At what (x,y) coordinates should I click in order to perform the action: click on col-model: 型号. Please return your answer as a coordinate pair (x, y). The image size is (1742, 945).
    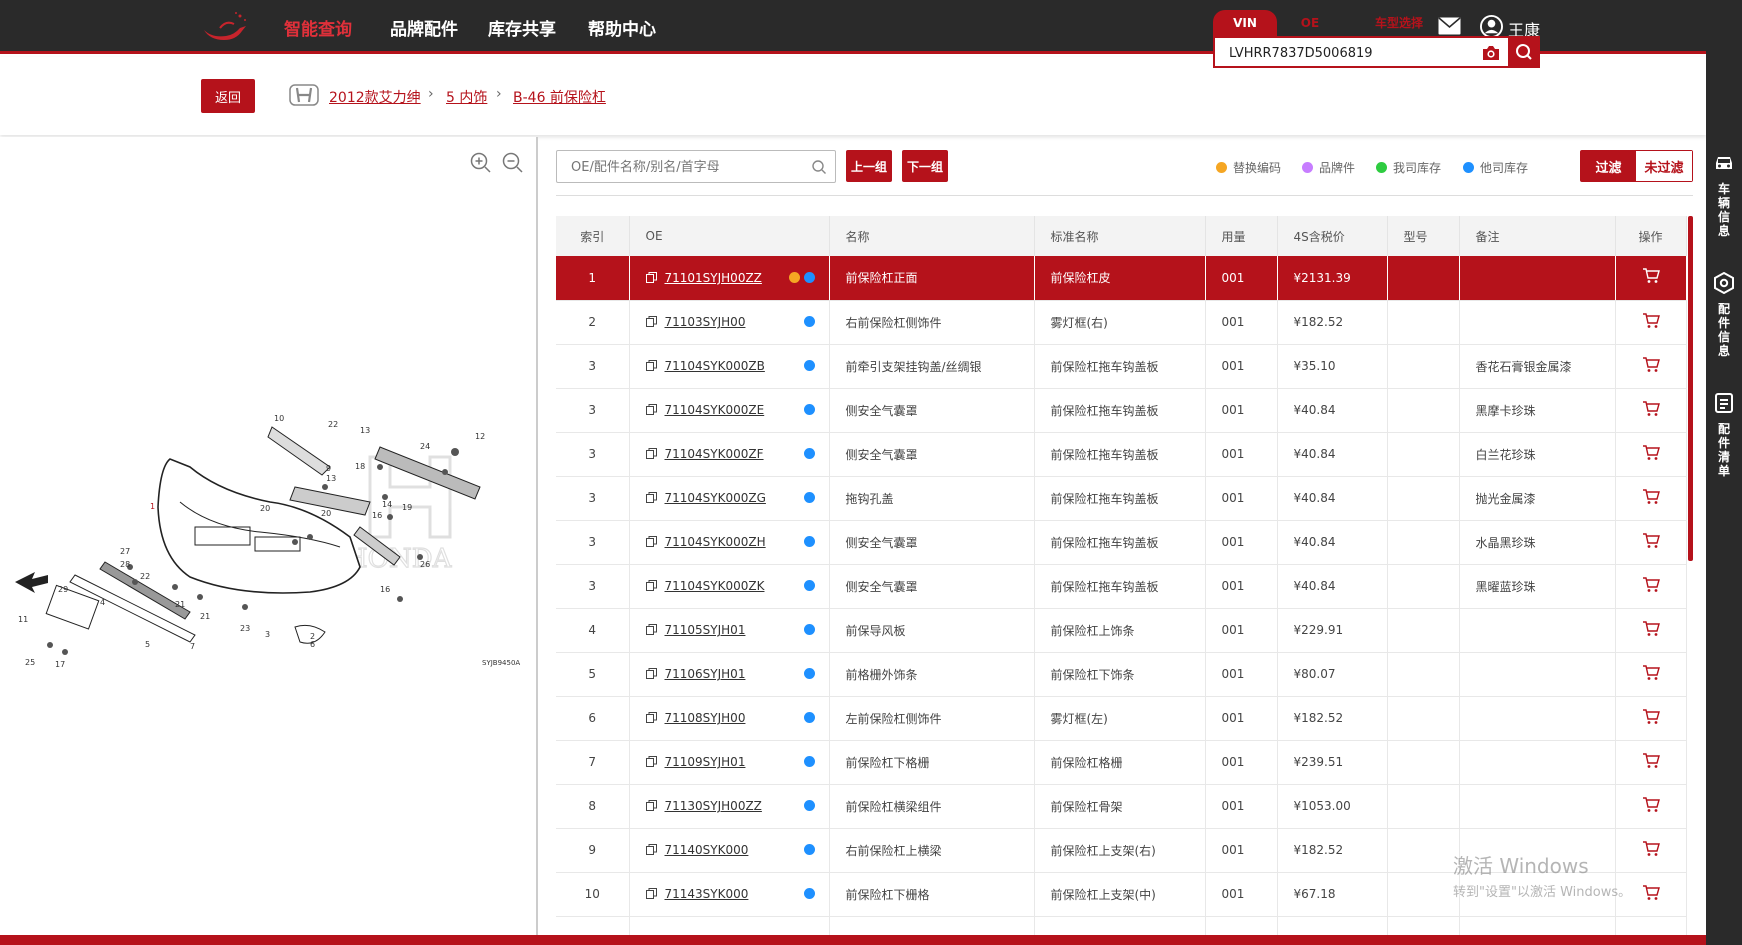
    Looking at the image, I should click on (1423, 236).